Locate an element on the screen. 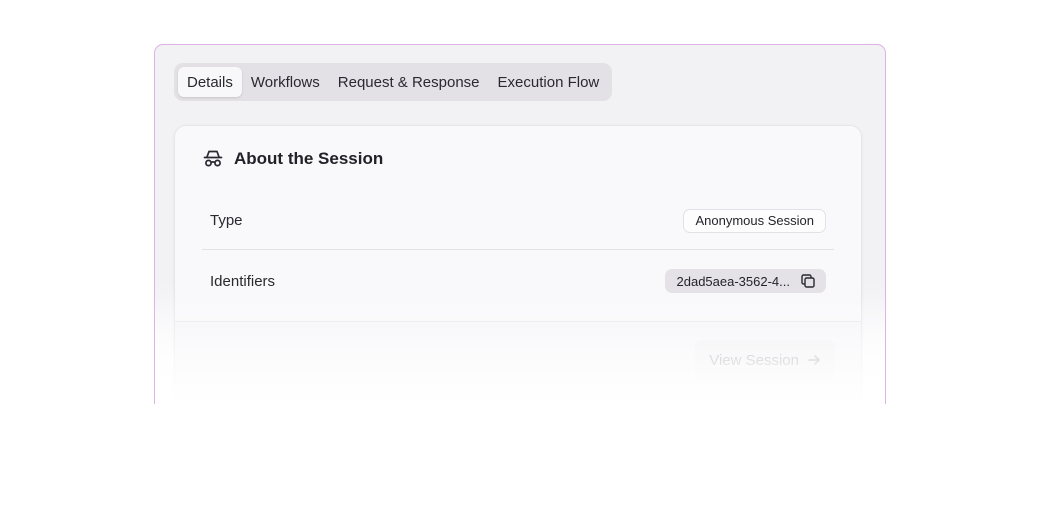  arrow-right-icon is located at coordinates (814, 360).